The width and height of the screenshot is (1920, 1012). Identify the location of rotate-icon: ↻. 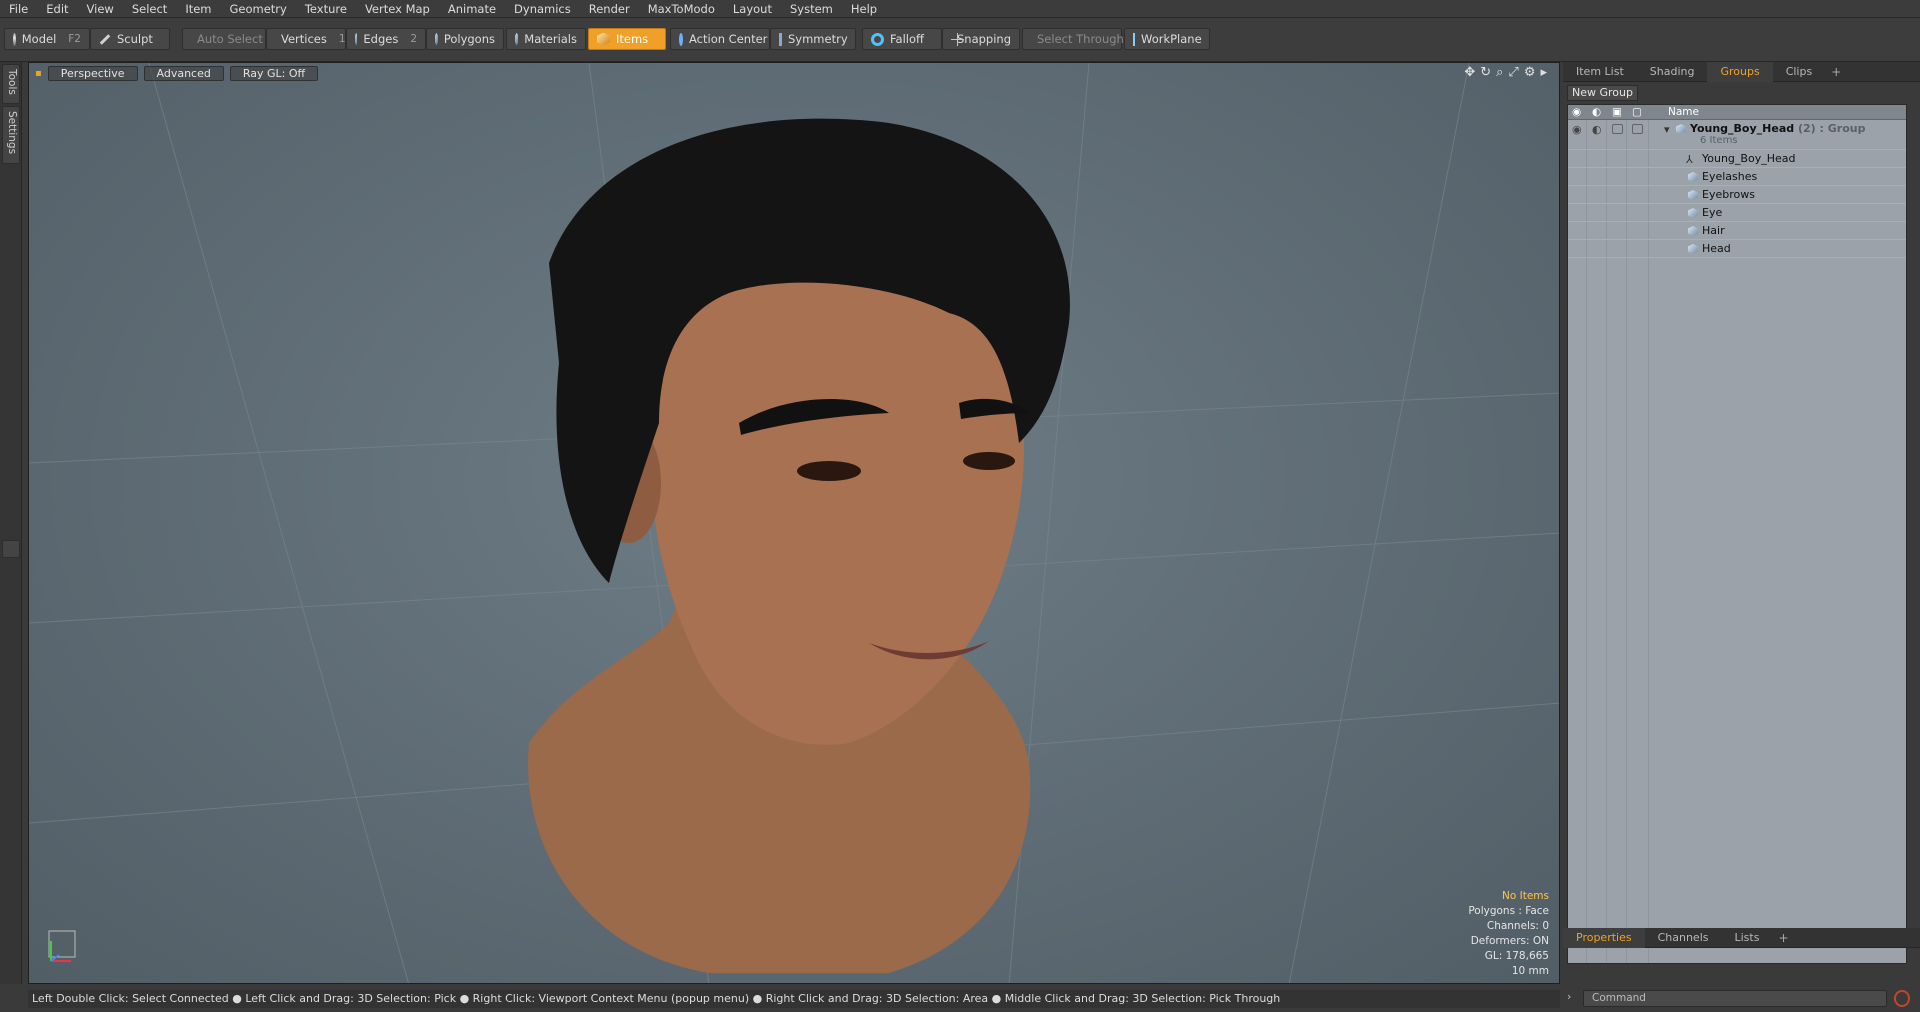
(1485, 72).